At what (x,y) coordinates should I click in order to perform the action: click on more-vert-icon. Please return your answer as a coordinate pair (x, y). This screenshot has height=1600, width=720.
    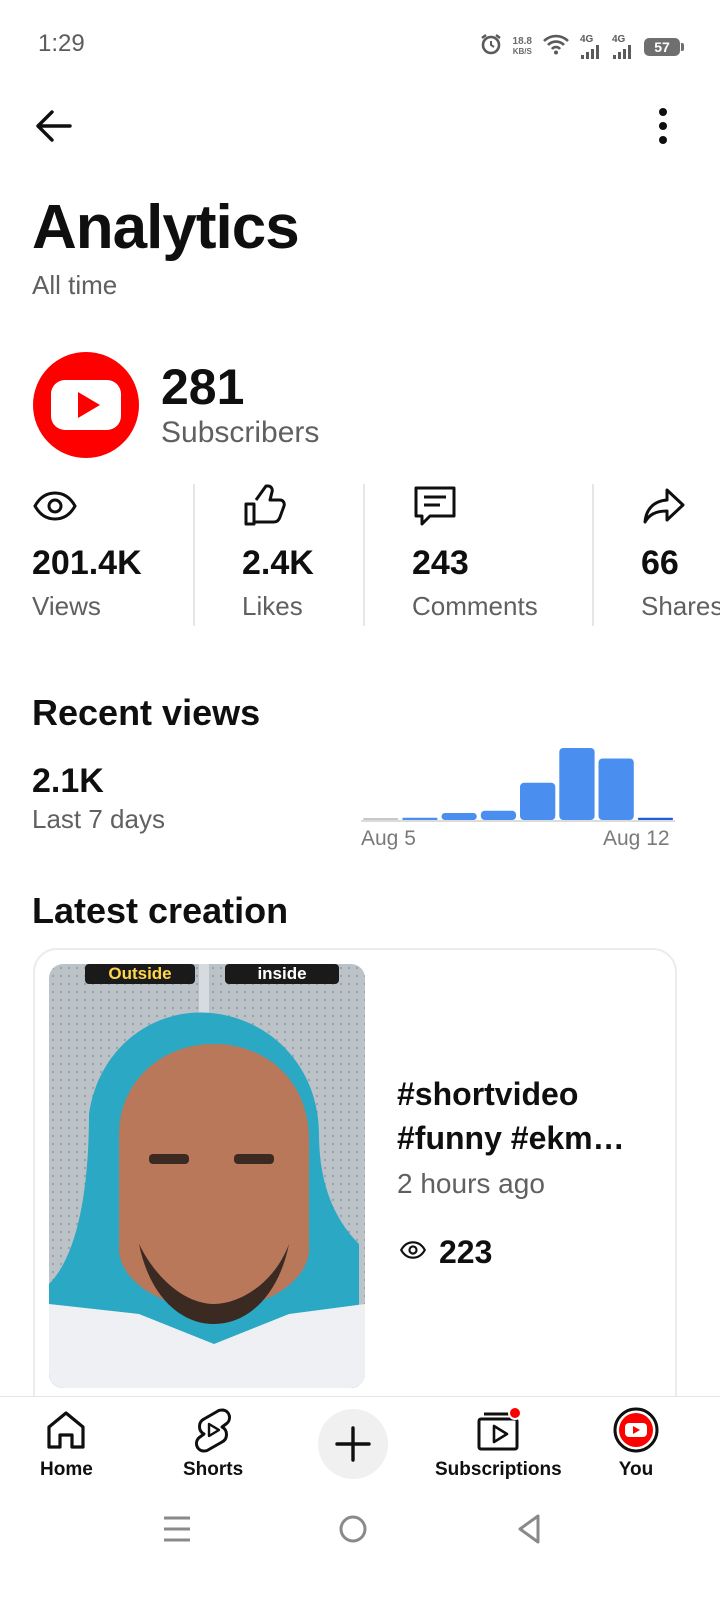
    Looking at the image, I should click on (663, 126).